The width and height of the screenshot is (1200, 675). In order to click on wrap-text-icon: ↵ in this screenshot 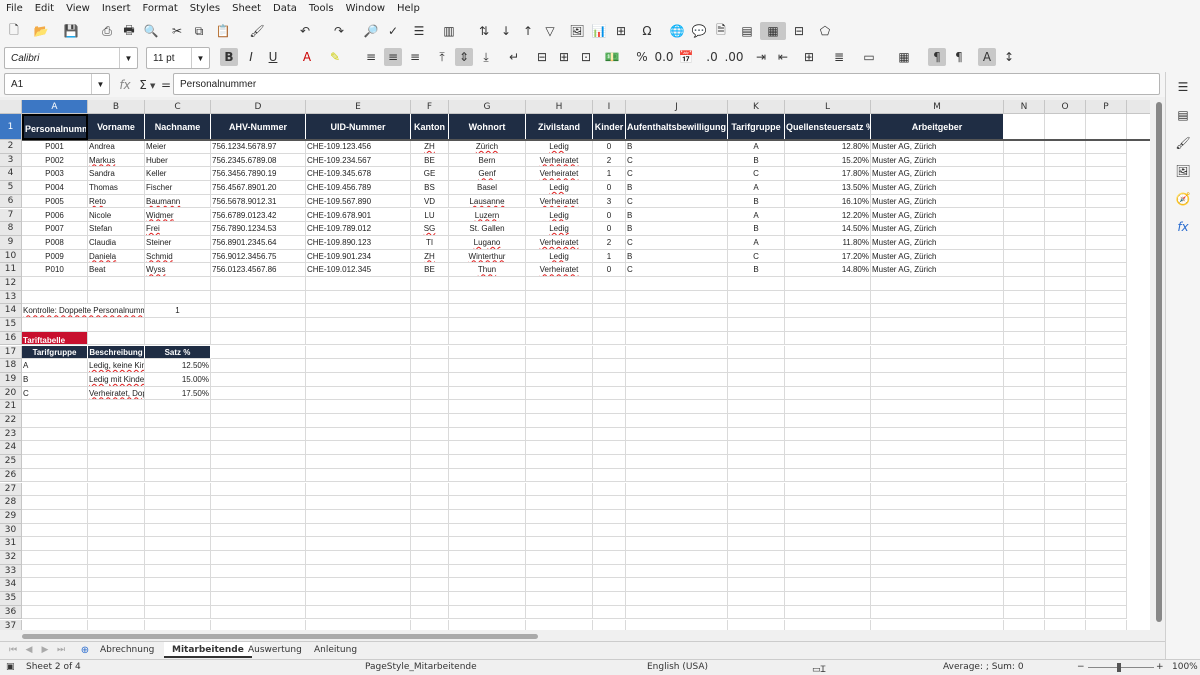, I will do `click(514, 57)`.